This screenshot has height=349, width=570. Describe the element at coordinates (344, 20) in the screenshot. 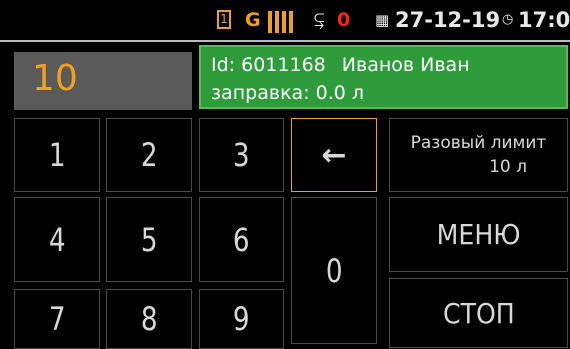

I see `fuel-count: 0` at that location.